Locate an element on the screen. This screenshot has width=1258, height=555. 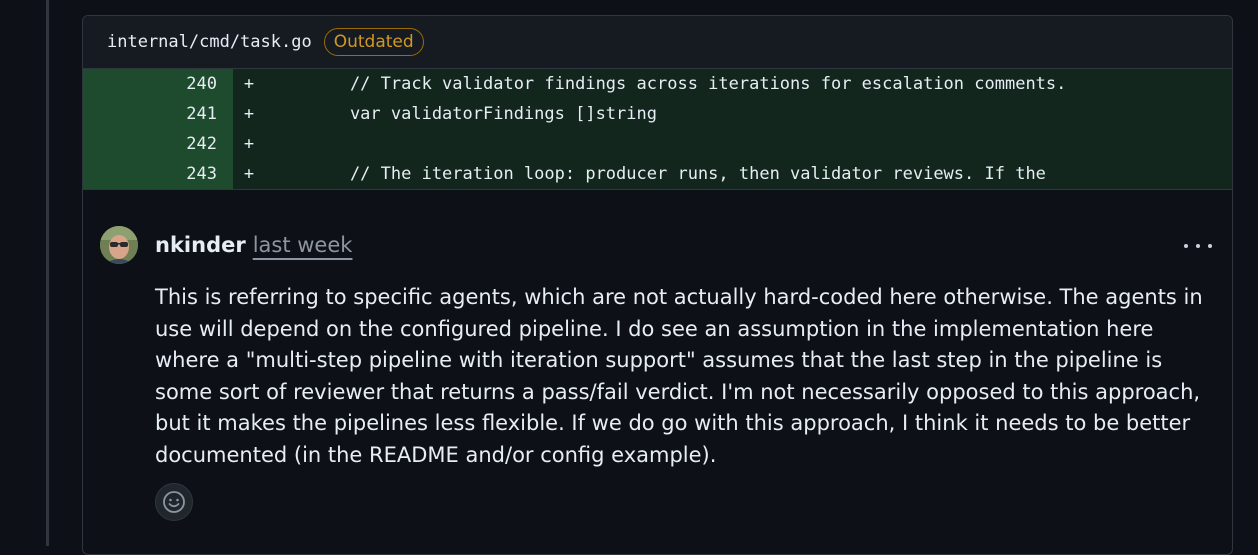
smiley-icon is located at coordinates (174, 502).